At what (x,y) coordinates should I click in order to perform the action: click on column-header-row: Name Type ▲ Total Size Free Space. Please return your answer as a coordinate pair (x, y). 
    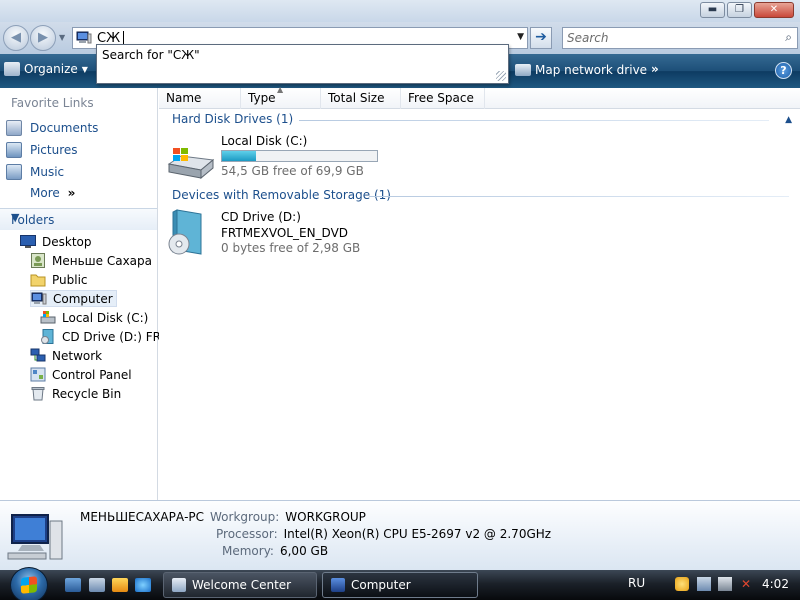
    Looking at the image, I should click on (479, 97).